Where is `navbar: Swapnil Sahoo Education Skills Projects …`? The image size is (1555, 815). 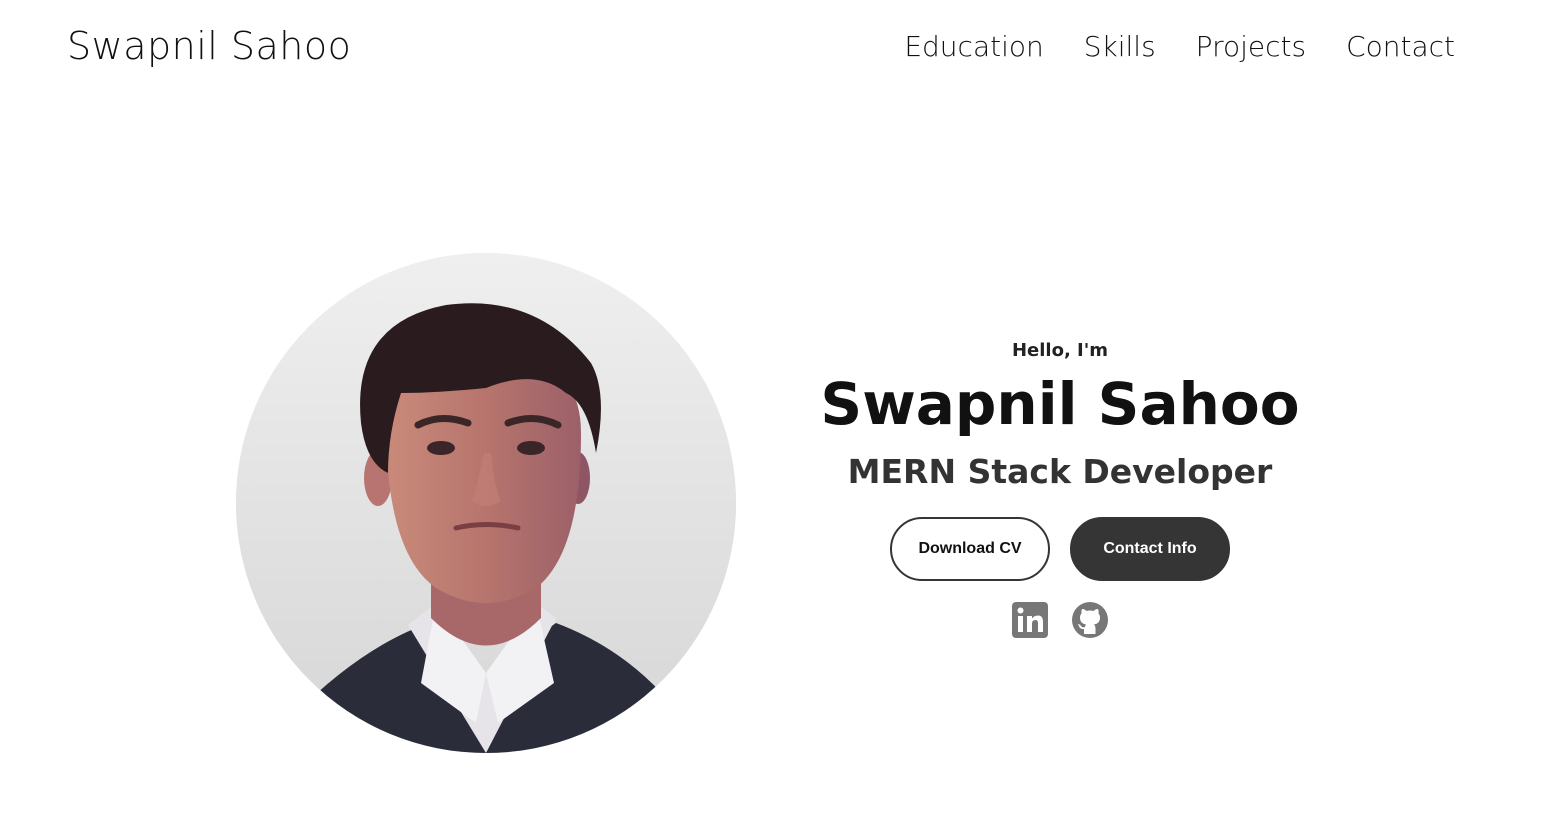
navbar: Swapnil Sahoo Education Skills Projects … is located at coordinates (777, 50).